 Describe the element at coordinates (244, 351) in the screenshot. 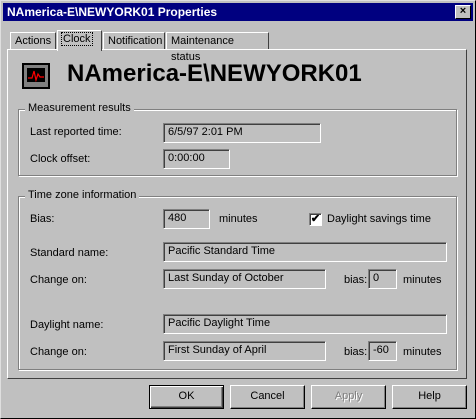

I see `daylight-change-on-field: First Sunday of April` at that location.